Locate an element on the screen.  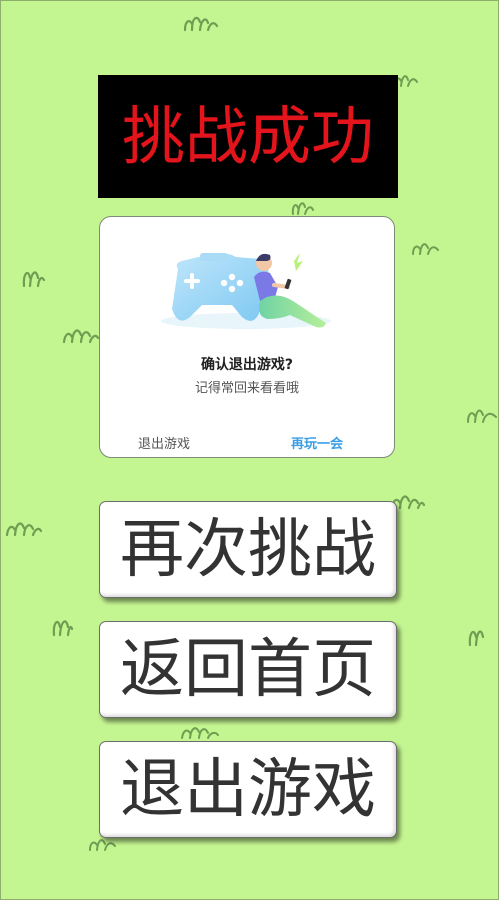
dialog-replay-button: 再玩一会 is located at coordinates (317, 442).